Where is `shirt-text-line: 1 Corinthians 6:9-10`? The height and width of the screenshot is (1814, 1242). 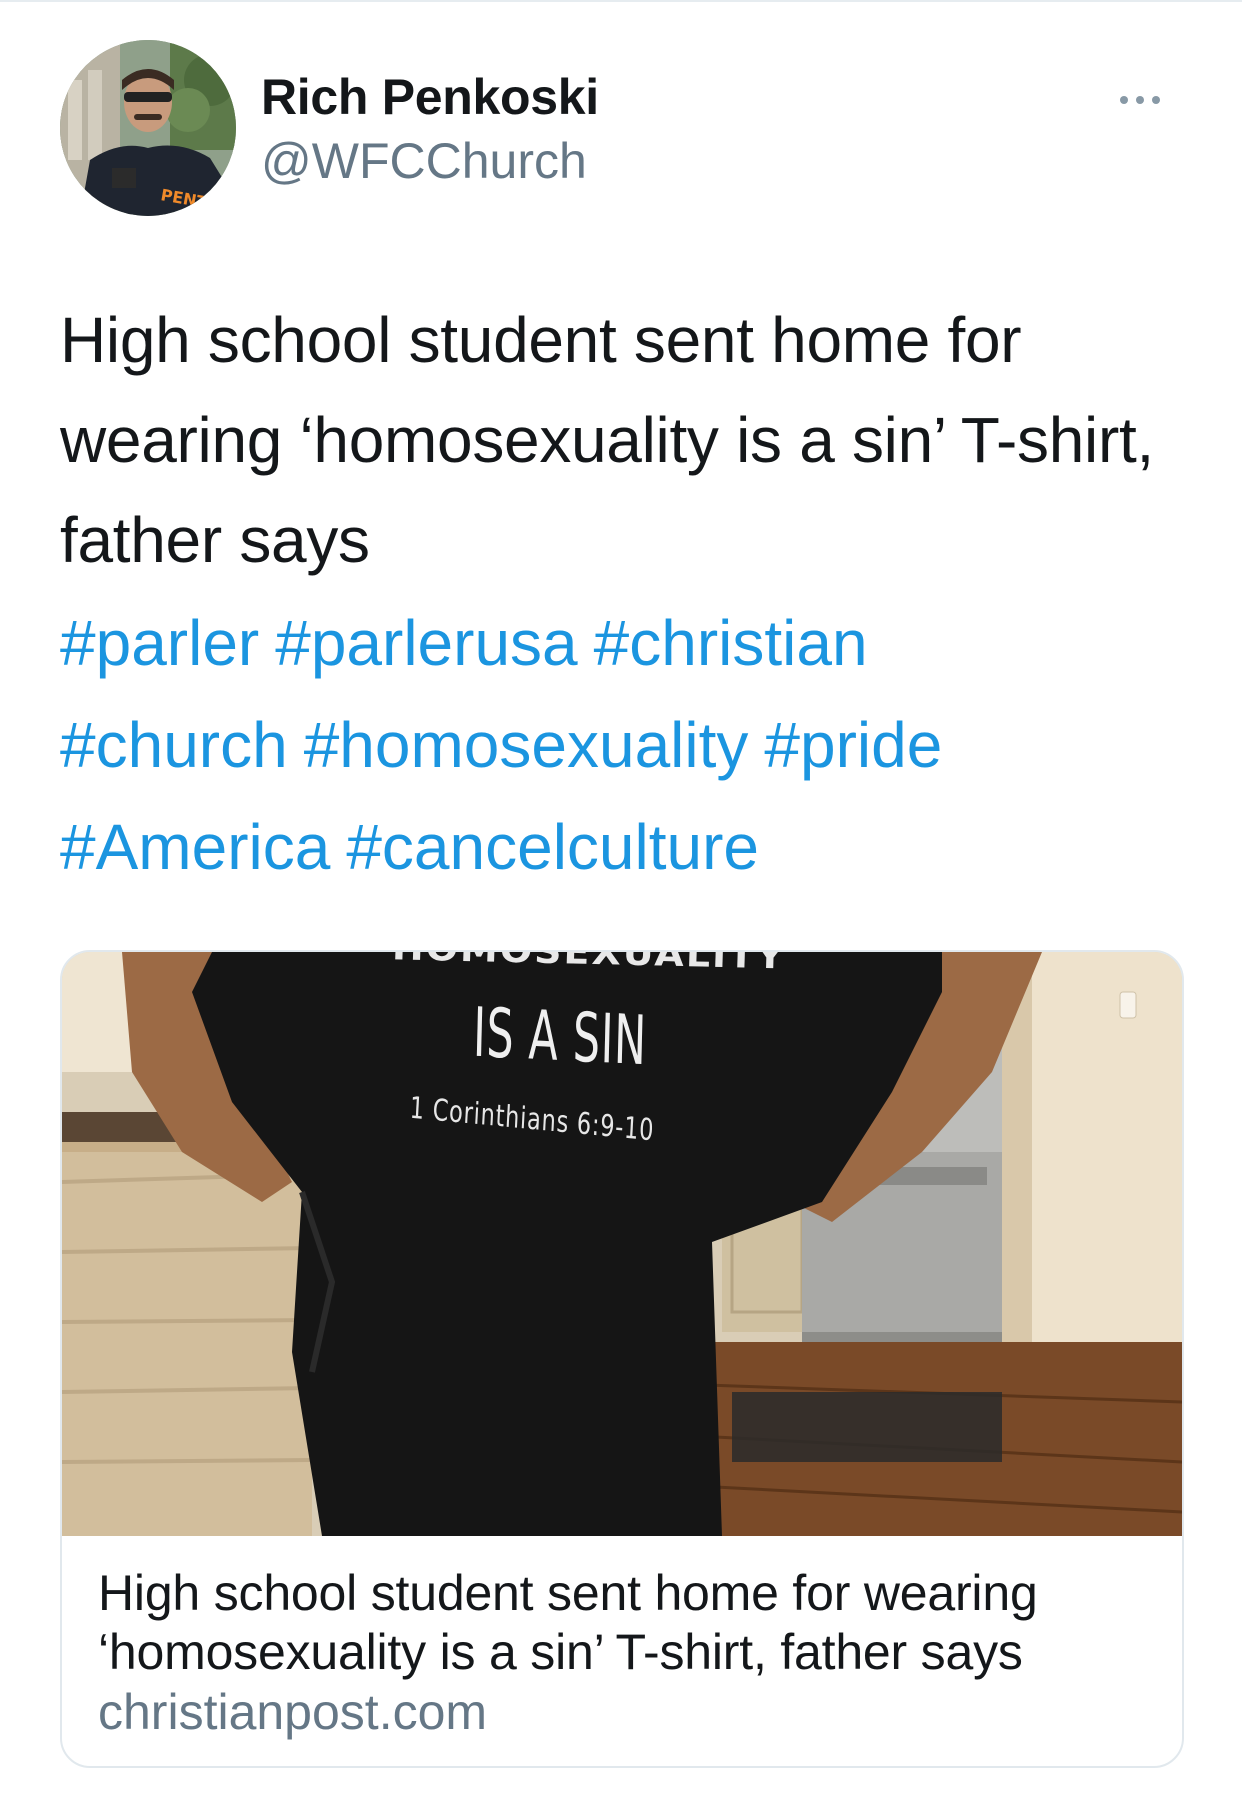
shirt-text-line: 1 Corinthians 6:9-10 is located at coordinates (532, 1119).